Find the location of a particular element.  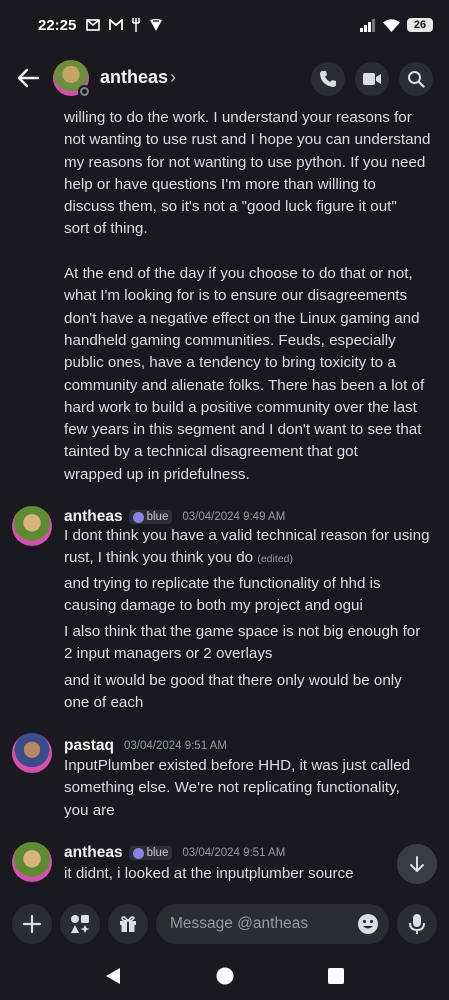

tesla-icon is located at coordinates (156, 25).